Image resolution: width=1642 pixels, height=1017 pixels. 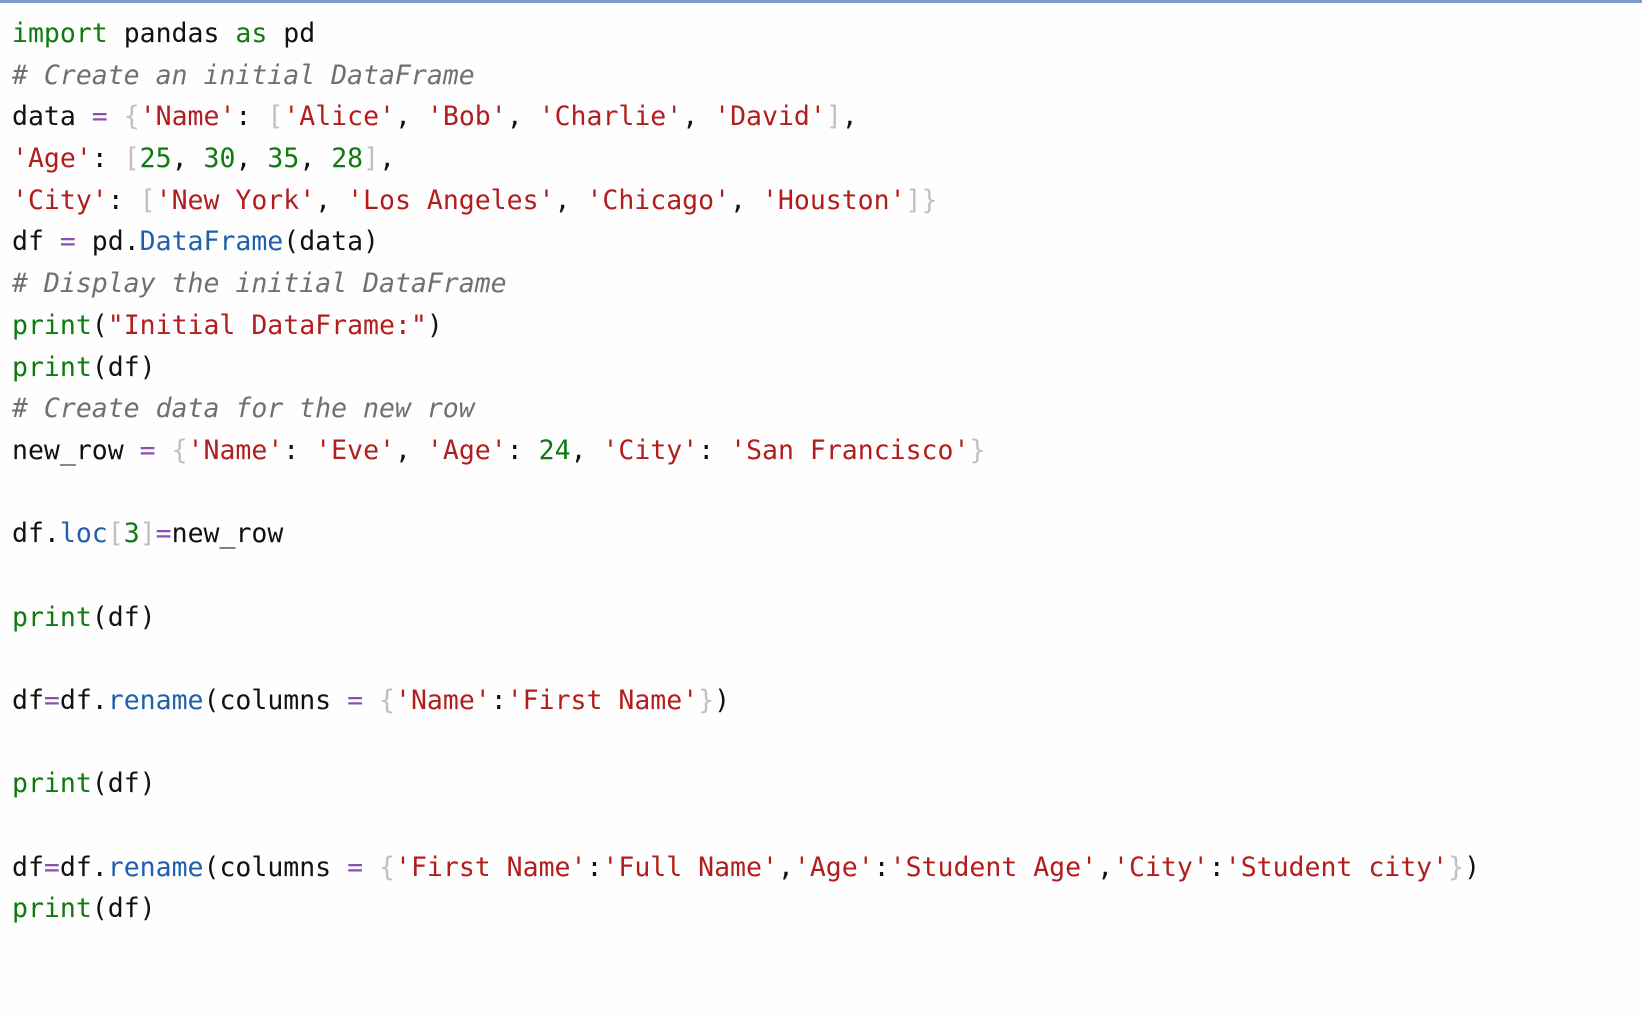 What do you see at coordinates (827, 76) in the screenshot?
I see `code-line: # Create an initial DataFrame` at bounding box center [827, 76].